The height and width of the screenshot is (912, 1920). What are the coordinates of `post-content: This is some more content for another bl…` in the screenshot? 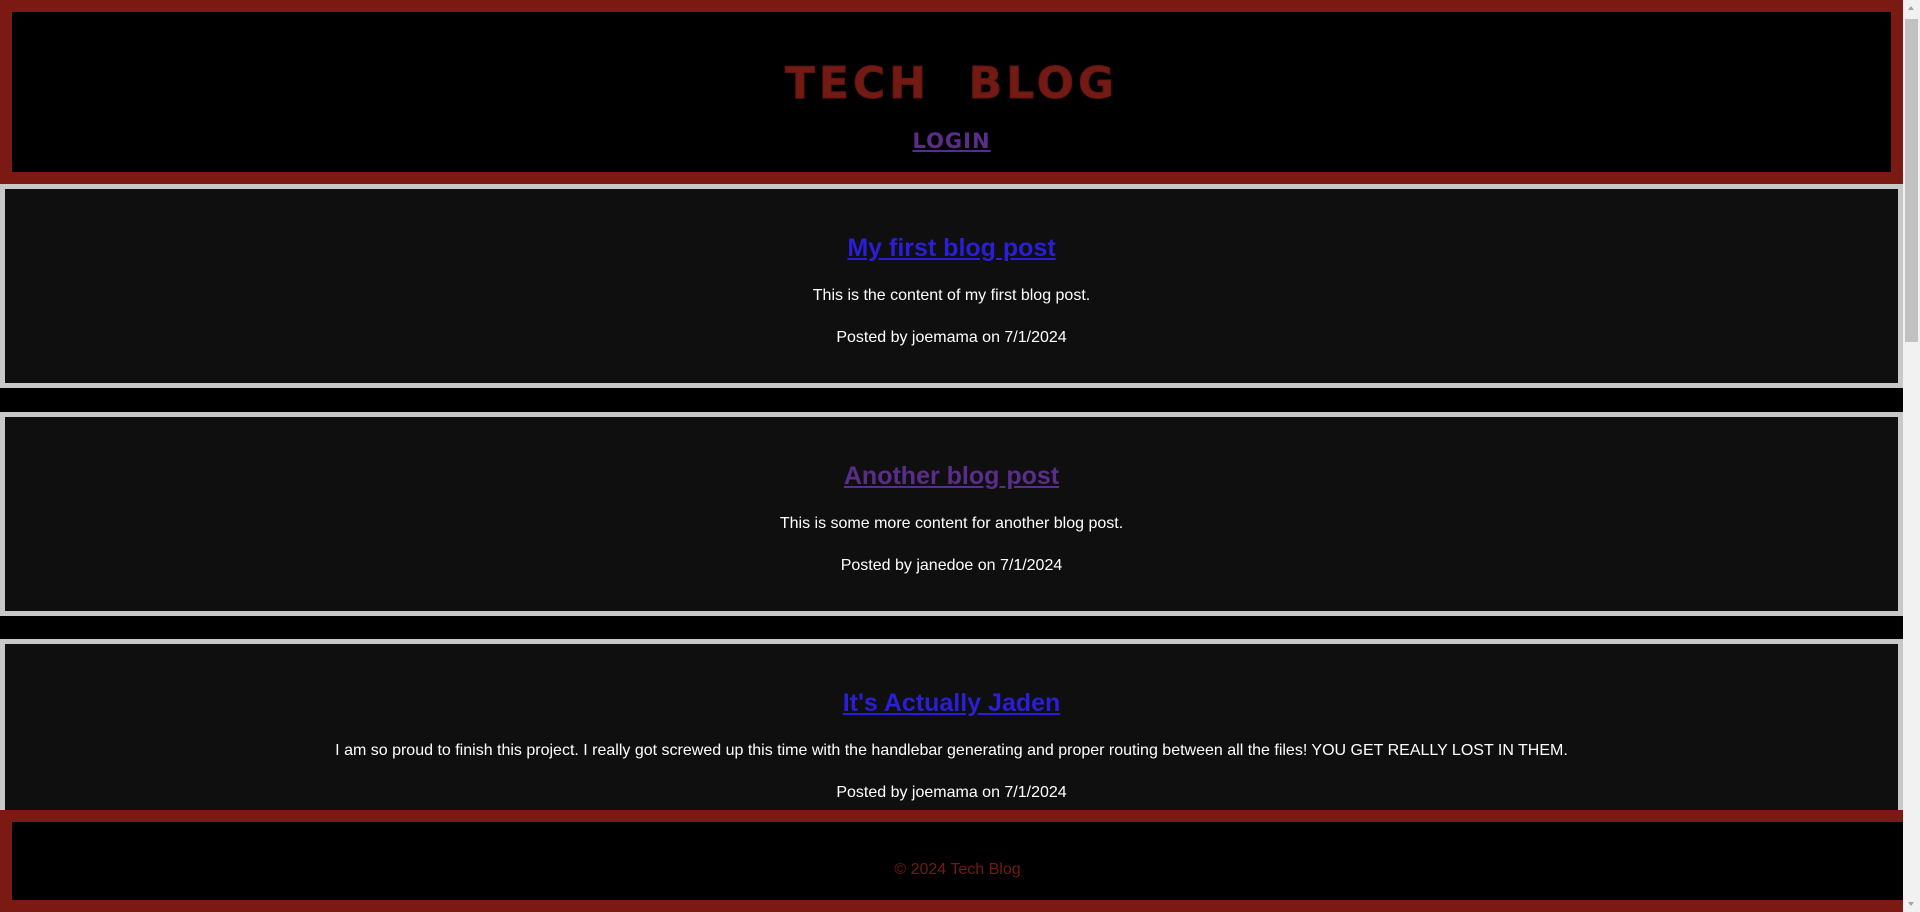 It's located at (951, 523).